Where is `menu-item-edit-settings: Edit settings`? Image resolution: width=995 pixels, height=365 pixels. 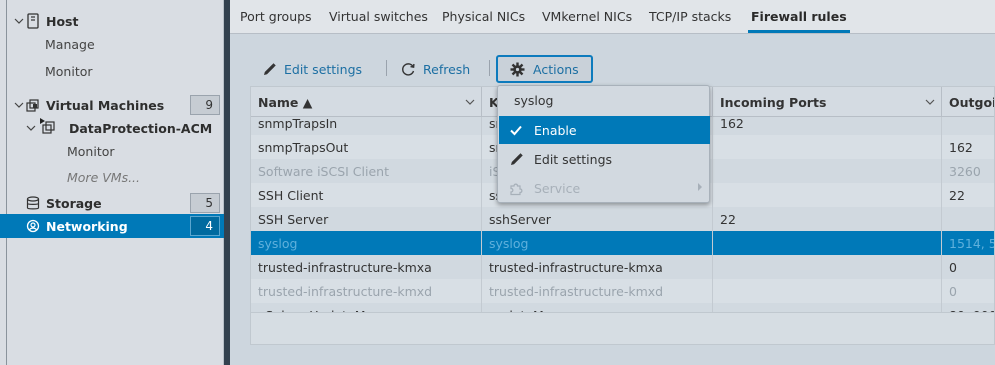 menu-item-edit-settings: Edit settings is located at coordinates (604, 159).